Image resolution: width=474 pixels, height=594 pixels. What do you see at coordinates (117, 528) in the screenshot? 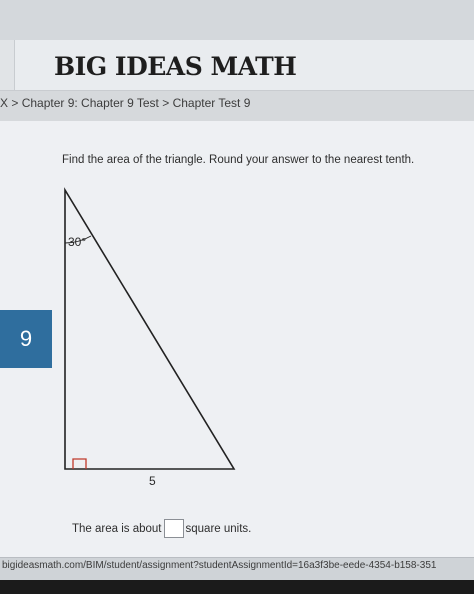
I see `answer-prefix: The area is about` at bounding box center [117, 528].